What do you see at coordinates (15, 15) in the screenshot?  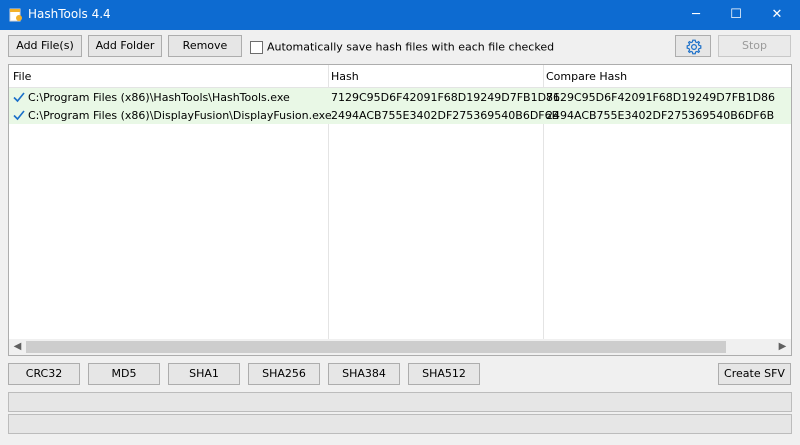 I see `app-icon` at bounding box center [15, 15].